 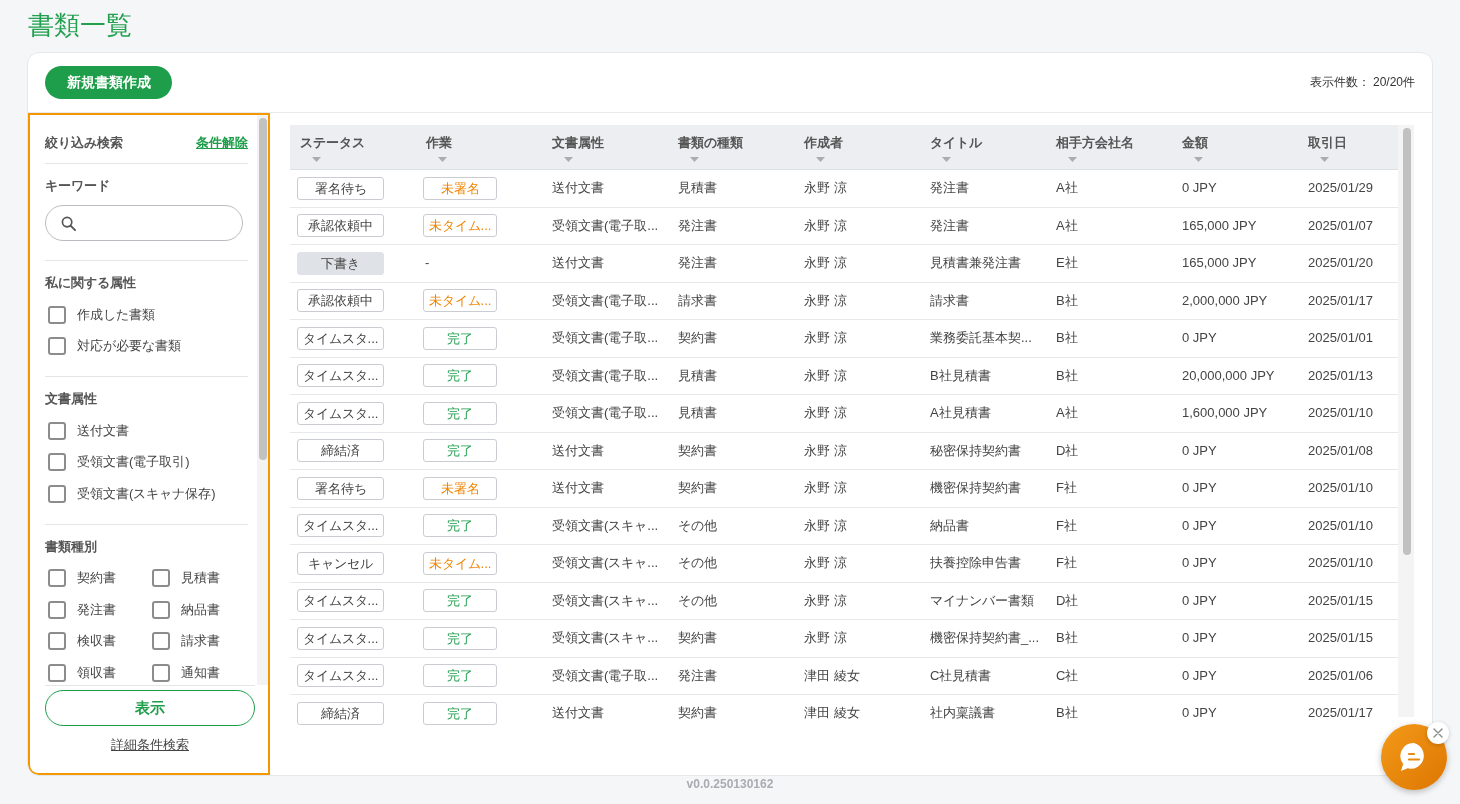 I want to click on checkbox-label: 受領文書(電子取引), so click(x=133, y=462).